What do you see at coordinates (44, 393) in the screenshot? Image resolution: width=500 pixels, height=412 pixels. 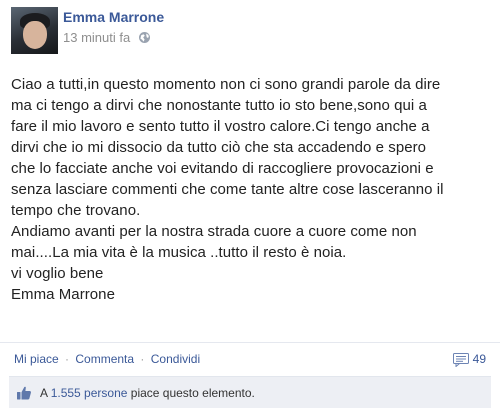 I see `likes-prefix: A` at bounding box center [44, 393].